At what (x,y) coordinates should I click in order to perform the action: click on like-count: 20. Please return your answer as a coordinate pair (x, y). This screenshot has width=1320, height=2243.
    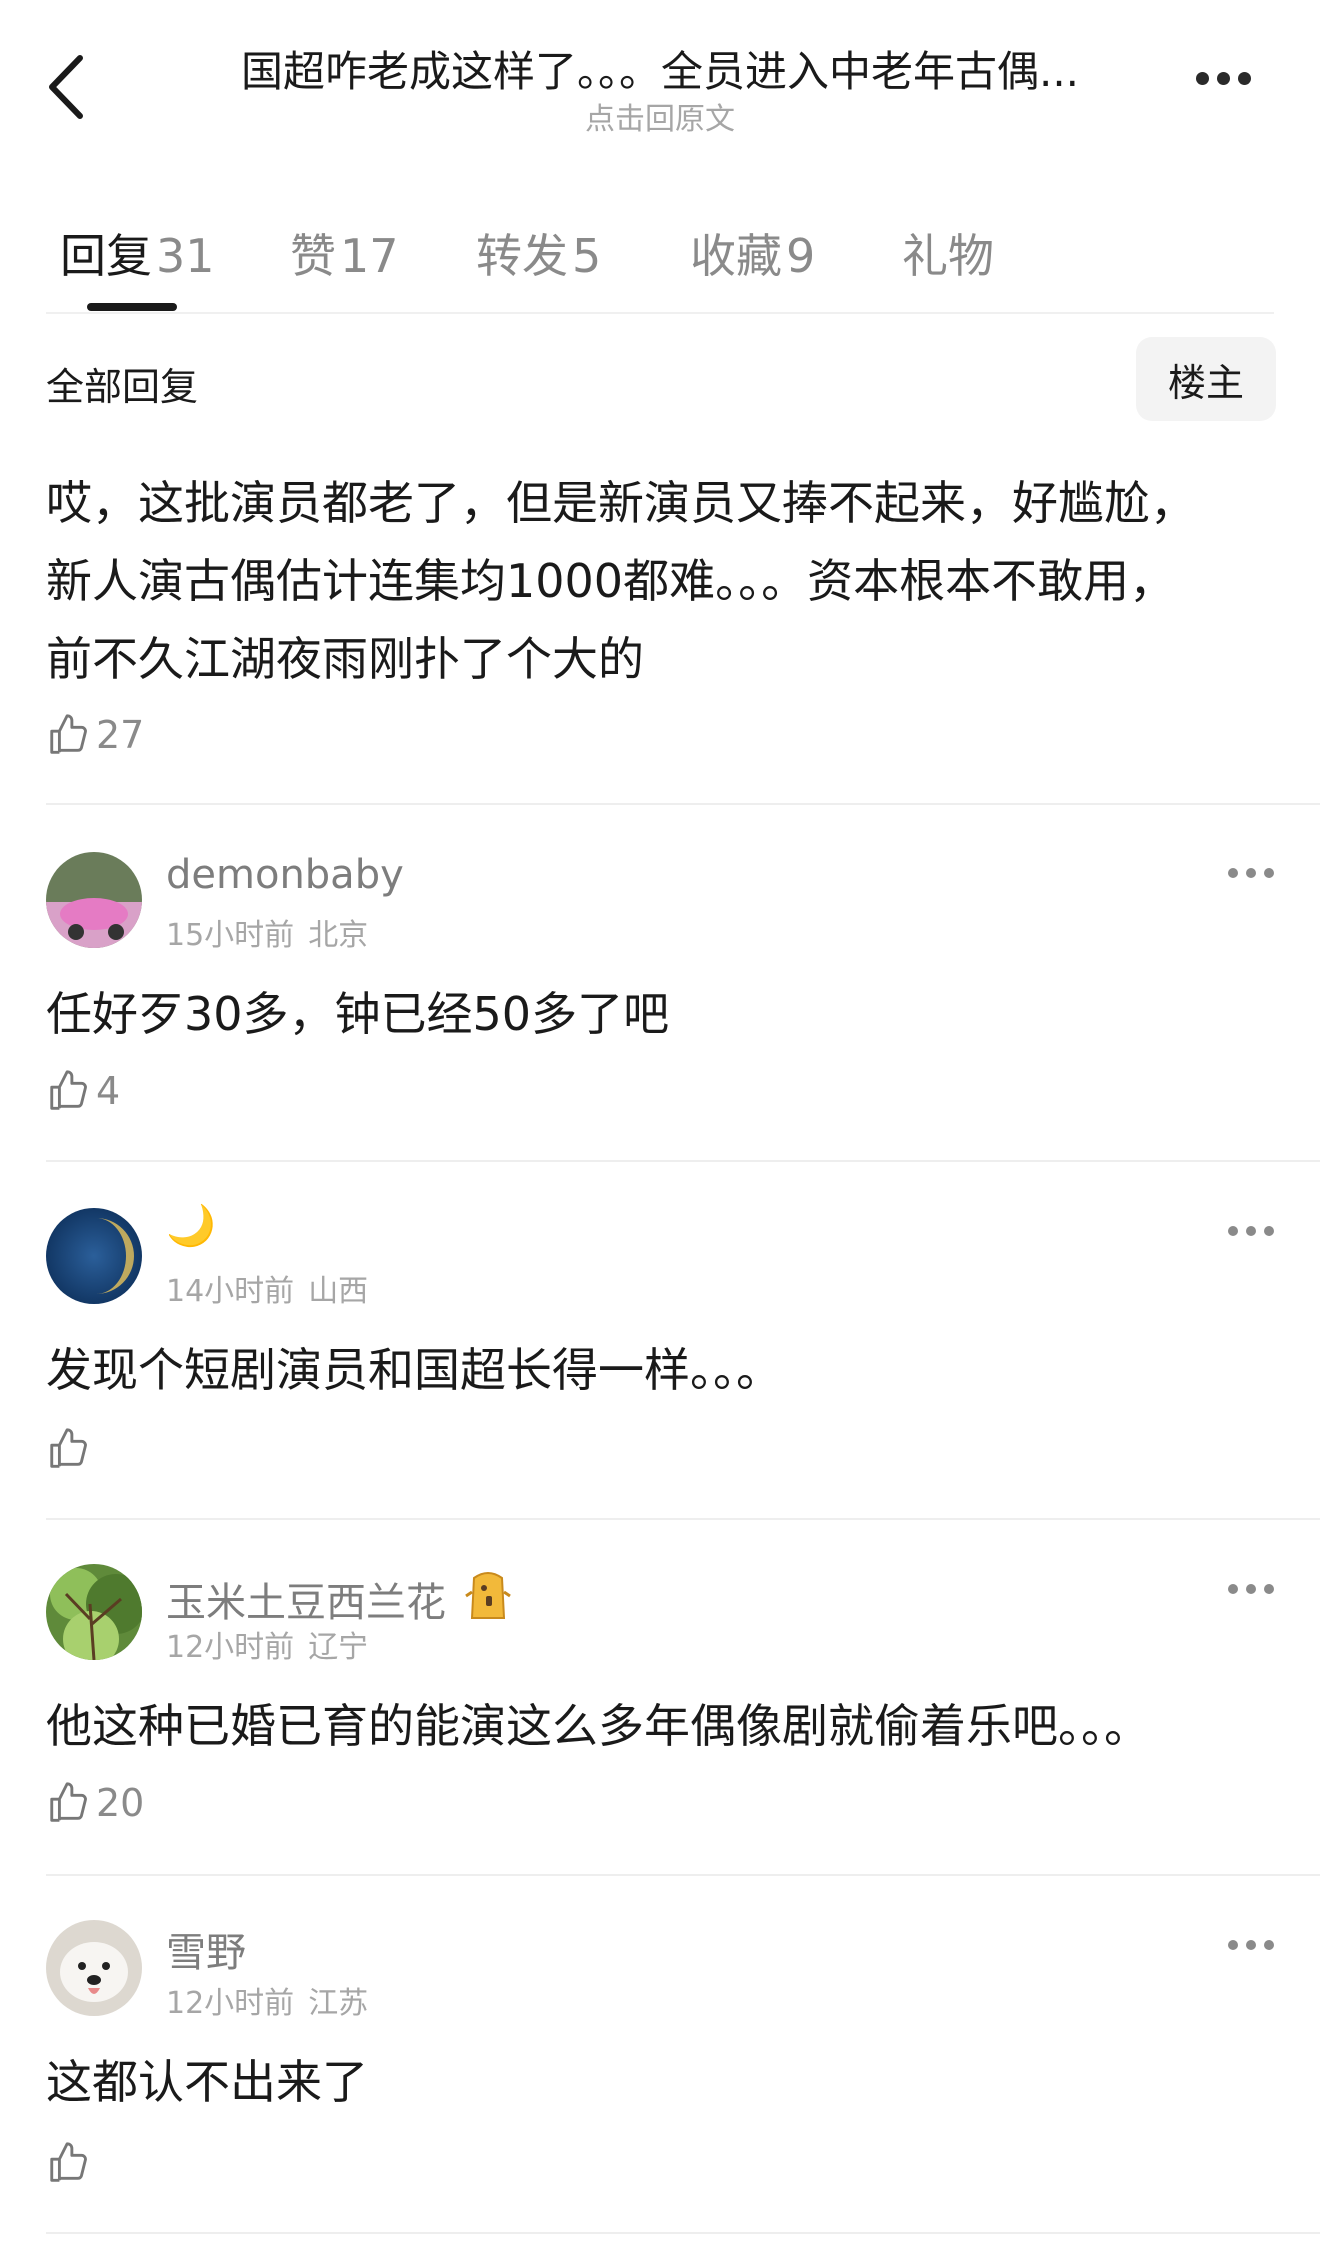
    Looking at the image, I should click on (120, 1803).